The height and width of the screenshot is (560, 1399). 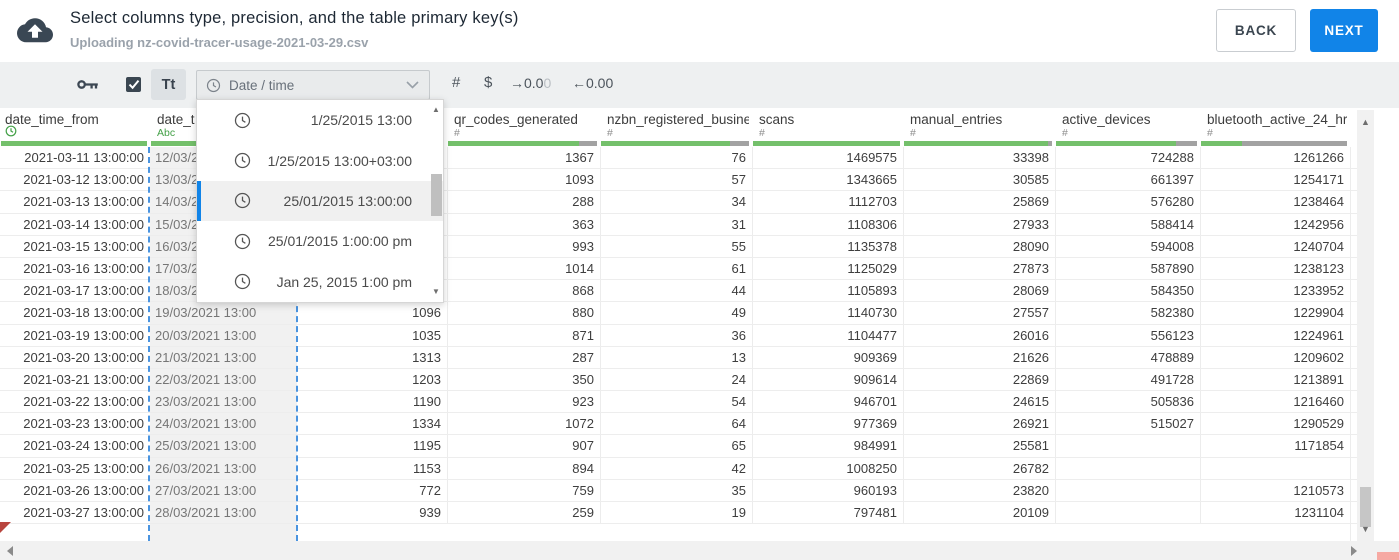 What do you see at coordinates (75, 401) in the screenshot?
I see `table-cell: 2021-03-22 13:00:00` at bounding box center [75, 401].